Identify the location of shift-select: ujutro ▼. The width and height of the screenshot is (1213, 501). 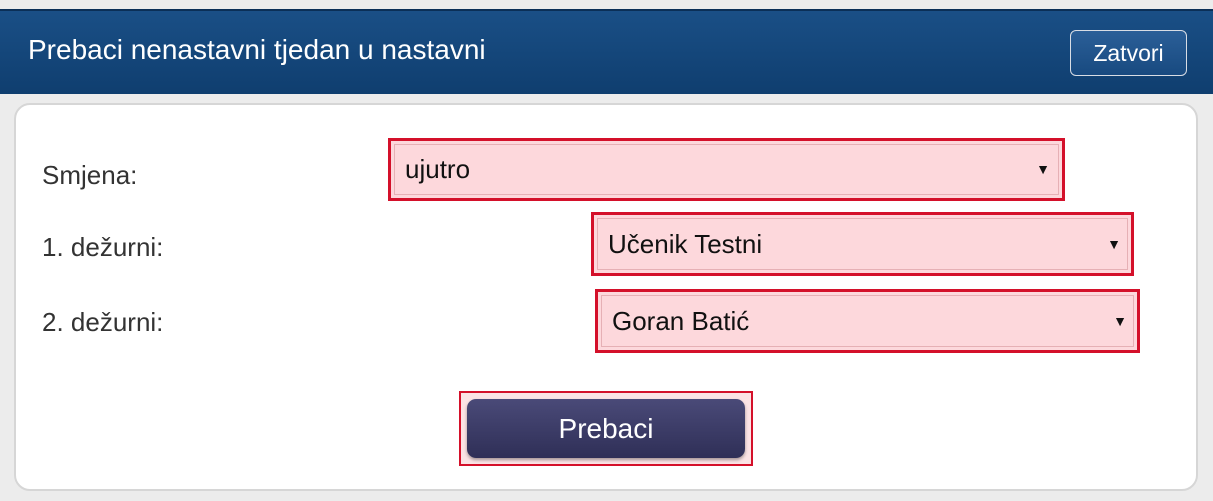
(726, 169).